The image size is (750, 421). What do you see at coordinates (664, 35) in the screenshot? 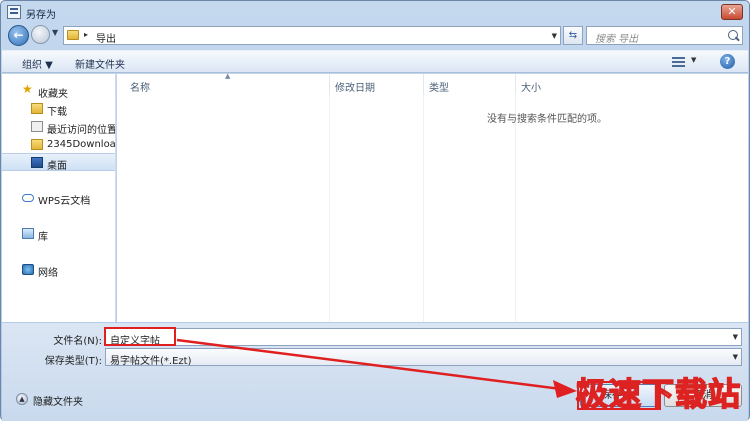
I see `search-input: 搜索 导出` at bounding box center [664, 35].